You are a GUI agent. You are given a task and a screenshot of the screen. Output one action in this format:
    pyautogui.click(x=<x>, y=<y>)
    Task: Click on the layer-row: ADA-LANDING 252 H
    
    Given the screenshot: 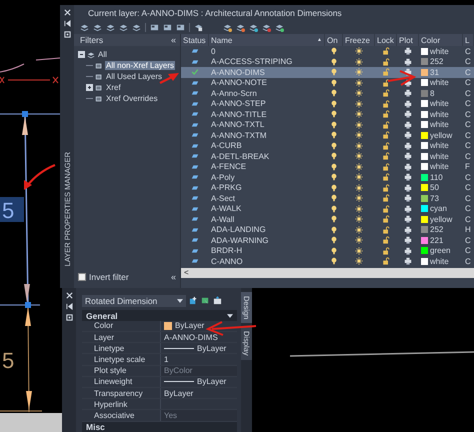 What is the action you would take?
    pyautogui.click(x=327, y=229)
    